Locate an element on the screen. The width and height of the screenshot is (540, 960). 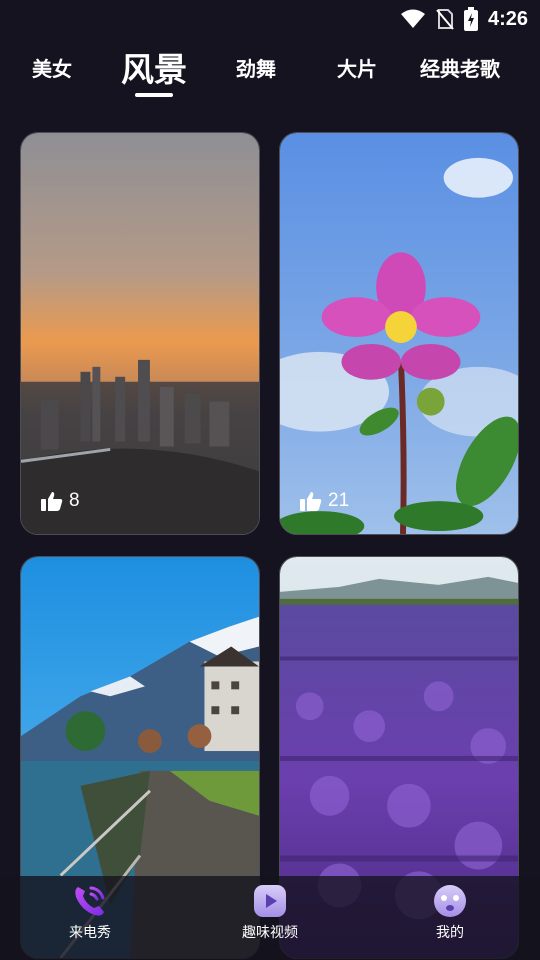
tab-dance: 劲舞 is located at coordinates (256, 67).